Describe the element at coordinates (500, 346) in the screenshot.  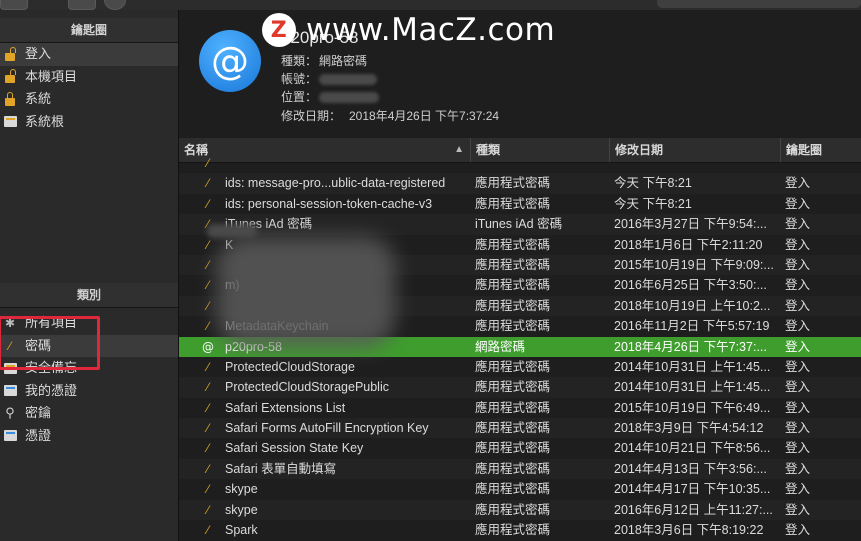
I see `cell-kind: 網路密碼` at that location.